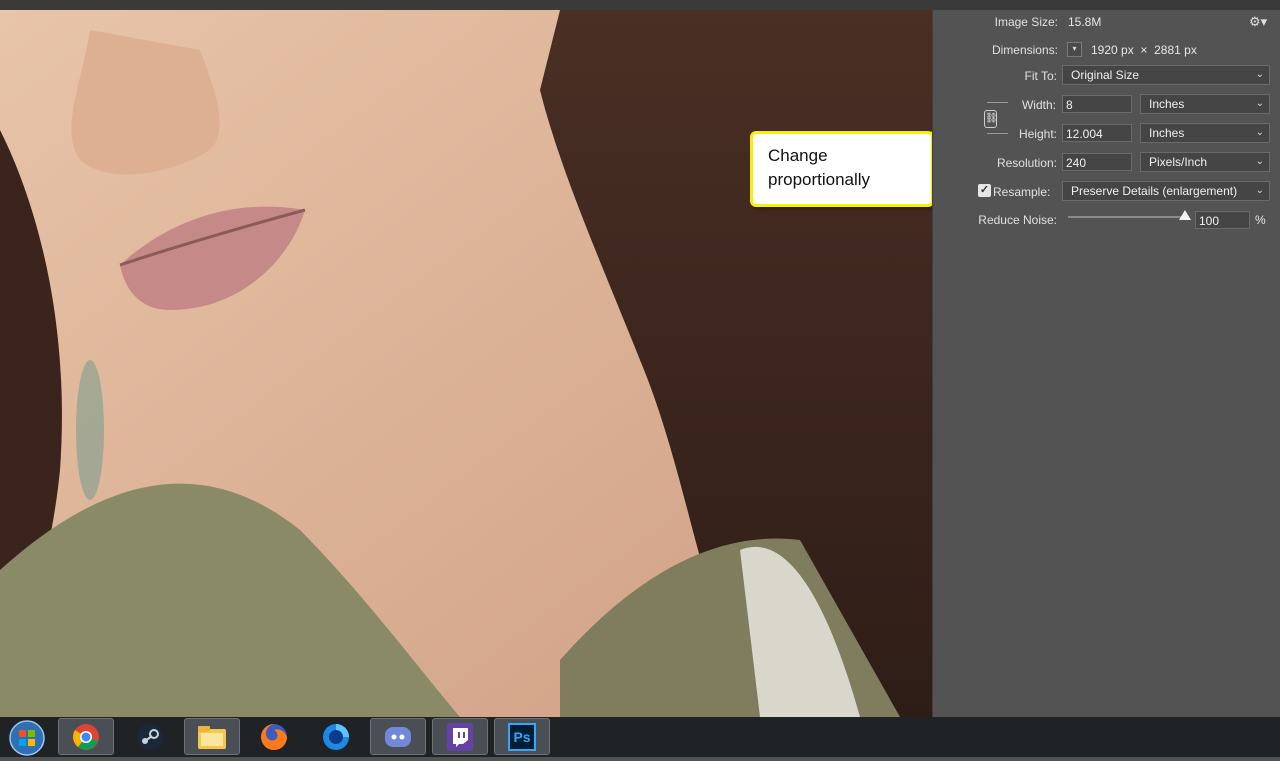  What do you see at coordinates (640, 737) in the screenshot?
I see `taskbar: Ps` at bounding box center [640, 737].